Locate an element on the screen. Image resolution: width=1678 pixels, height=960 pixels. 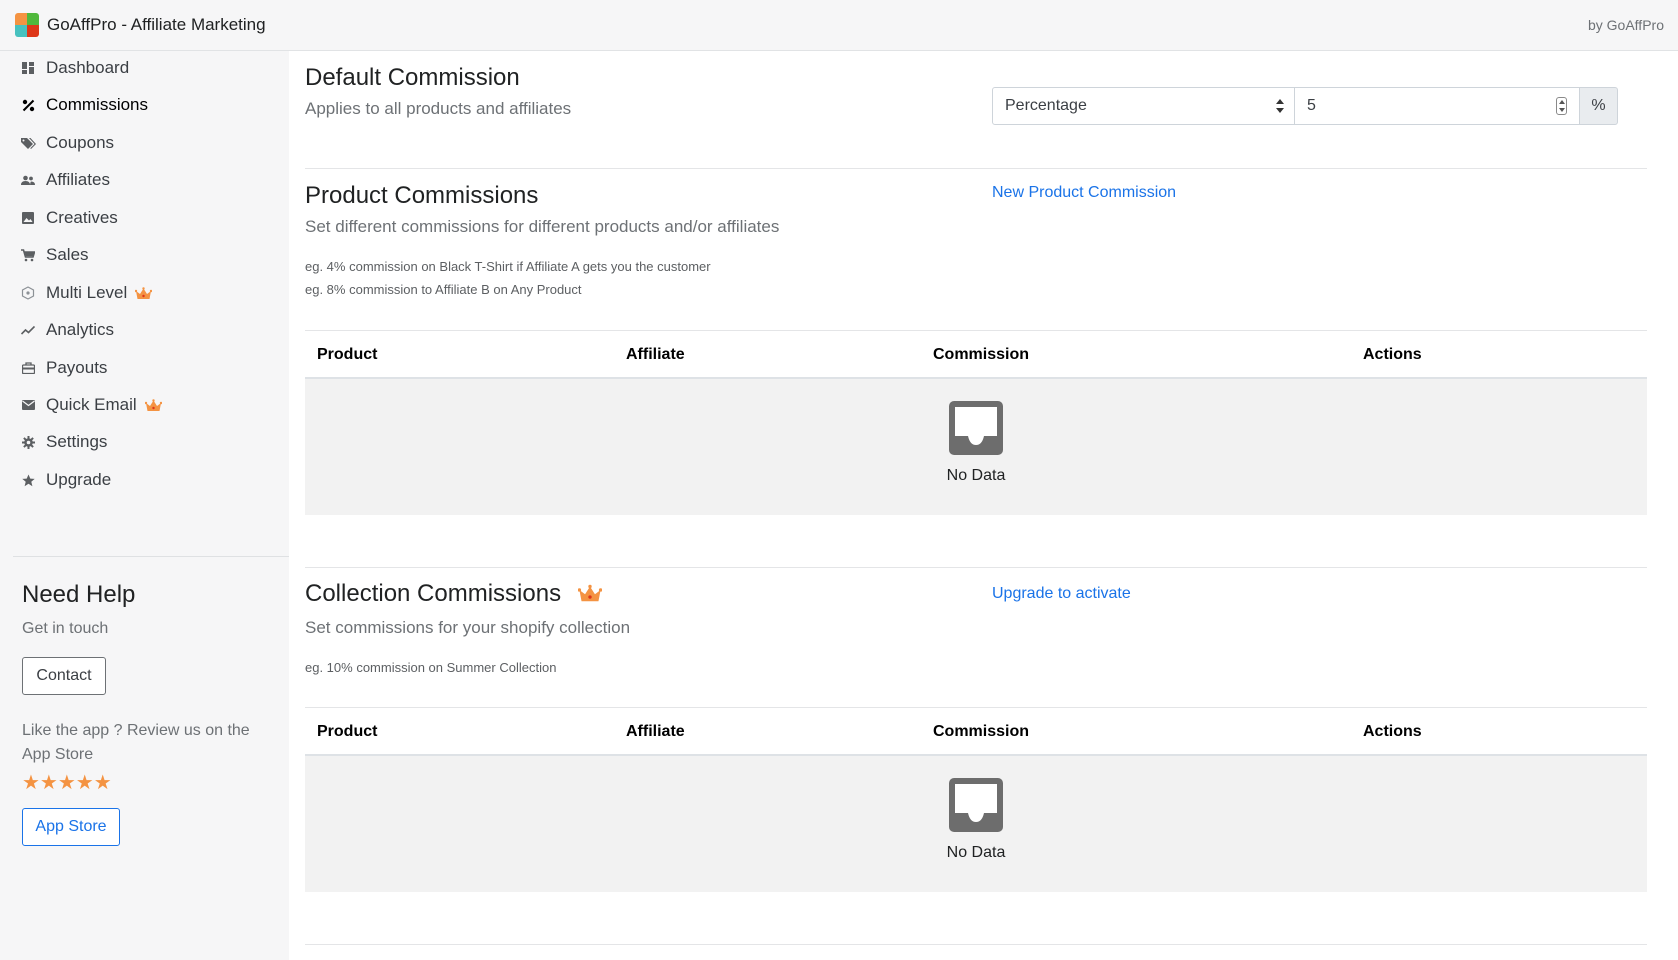
sidebar-item-label: Affiliates is located at coordinates (78, 179).